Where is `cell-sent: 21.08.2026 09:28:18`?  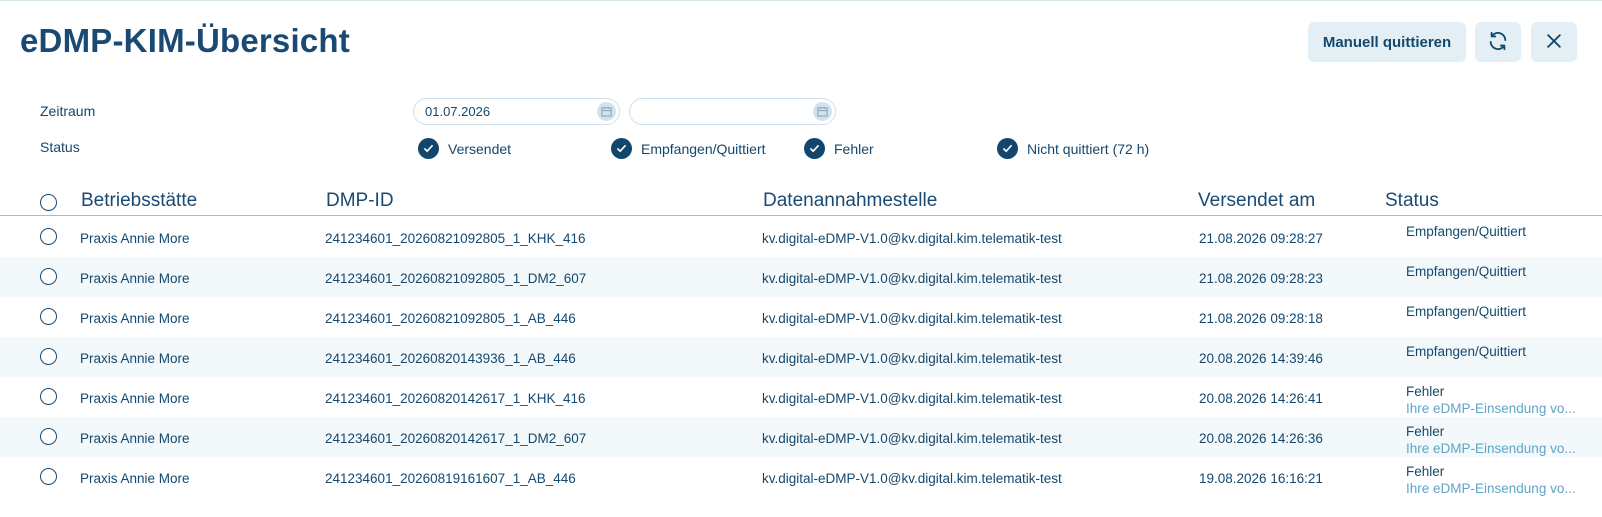
cell-sent: 21.08.2026 09:28:18 is located at coordinates (1261, 318).